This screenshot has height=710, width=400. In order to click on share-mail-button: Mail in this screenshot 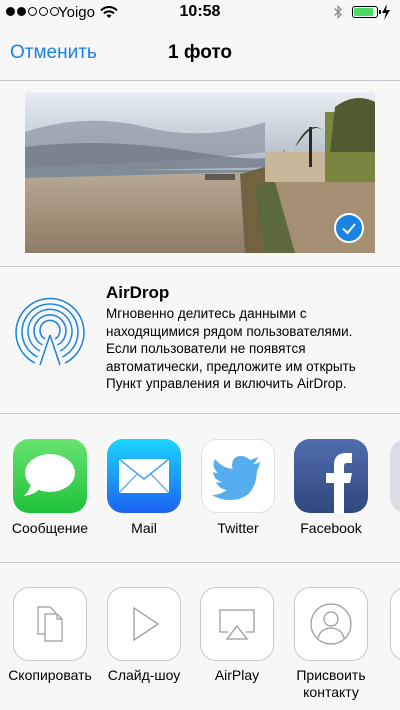, I will do `click(144, 487)`.